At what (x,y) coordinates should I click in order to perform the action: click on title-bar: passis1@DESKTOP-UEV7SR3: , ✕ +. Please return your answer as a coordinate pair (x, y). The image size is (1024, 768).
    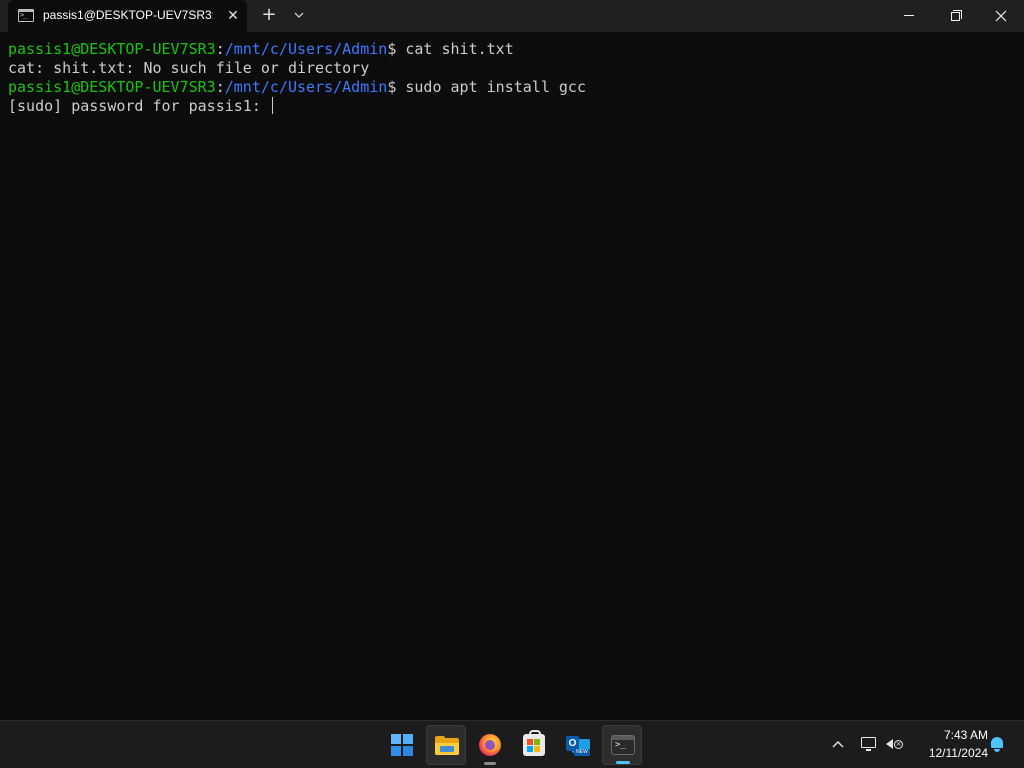
    Looking at the image, I should click on (512, 16).